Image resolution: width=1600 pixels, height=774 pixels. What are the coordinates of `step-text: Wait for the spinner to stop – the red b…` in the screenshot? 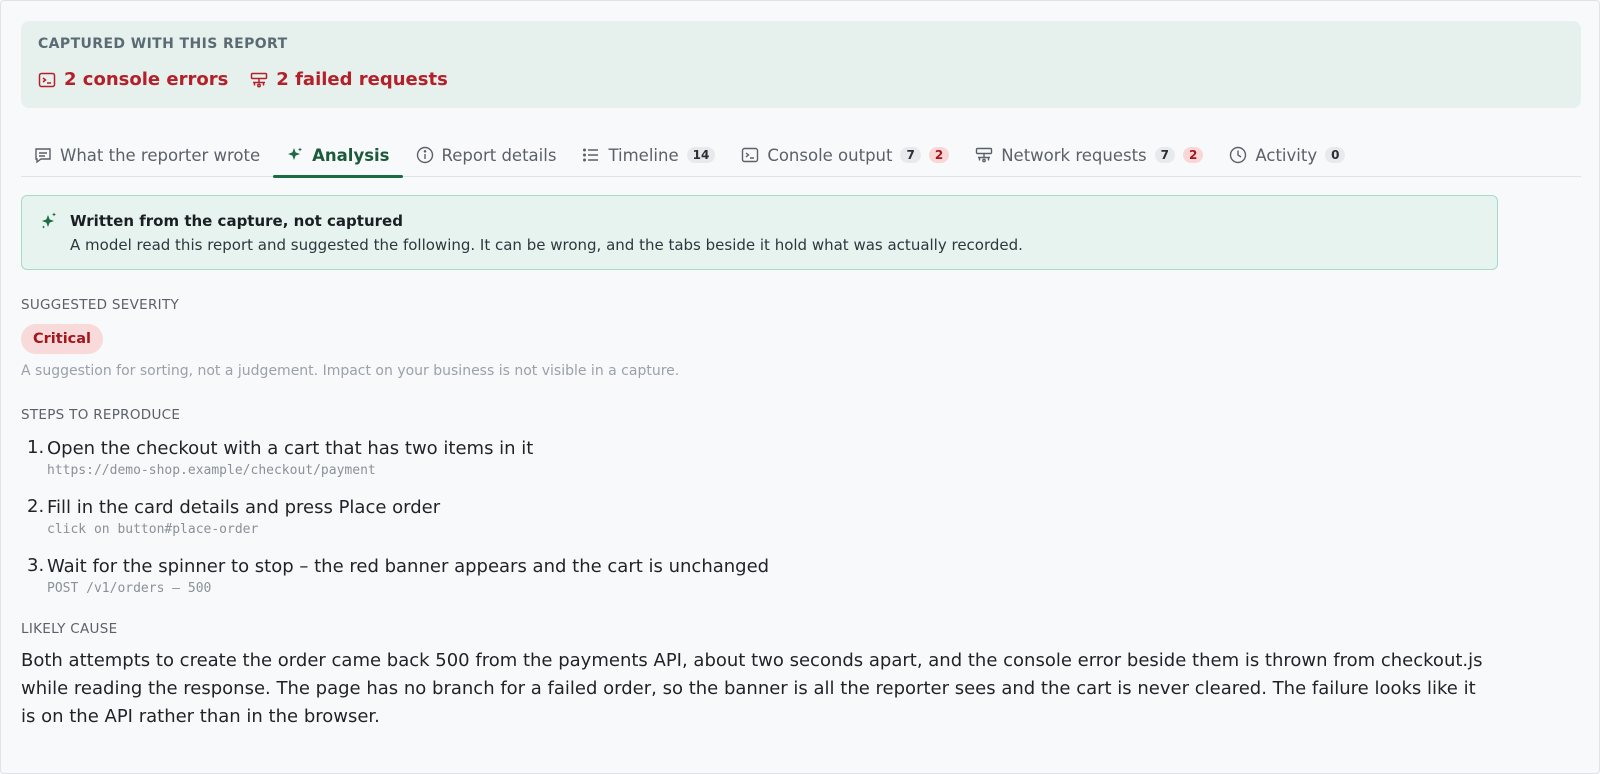 It's located at (408, 566).